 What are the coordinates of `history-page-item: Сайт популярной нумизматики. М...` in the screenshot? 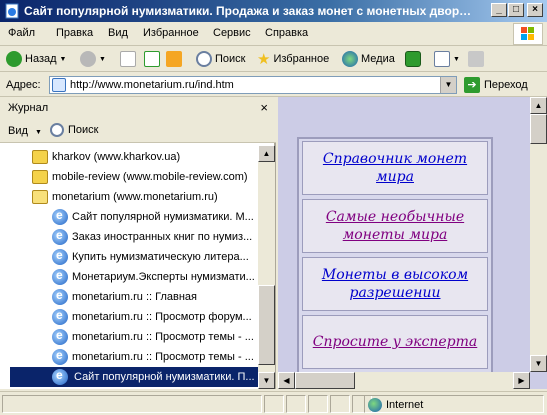 It's located at (153, 217).